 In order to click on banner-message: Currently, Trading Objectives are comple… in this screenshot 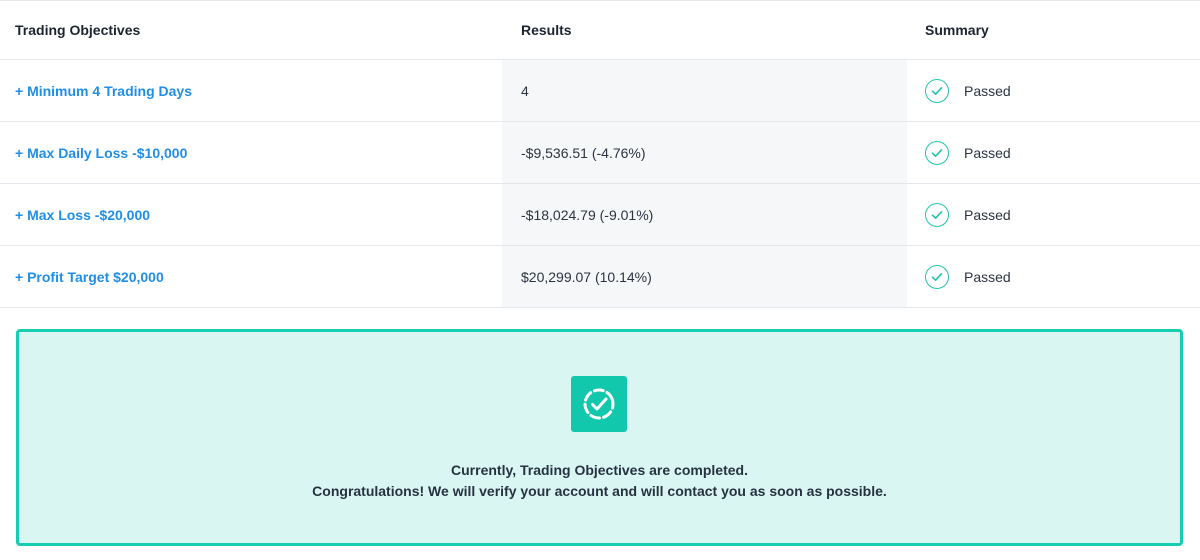, I will do `click(599, 481)`.